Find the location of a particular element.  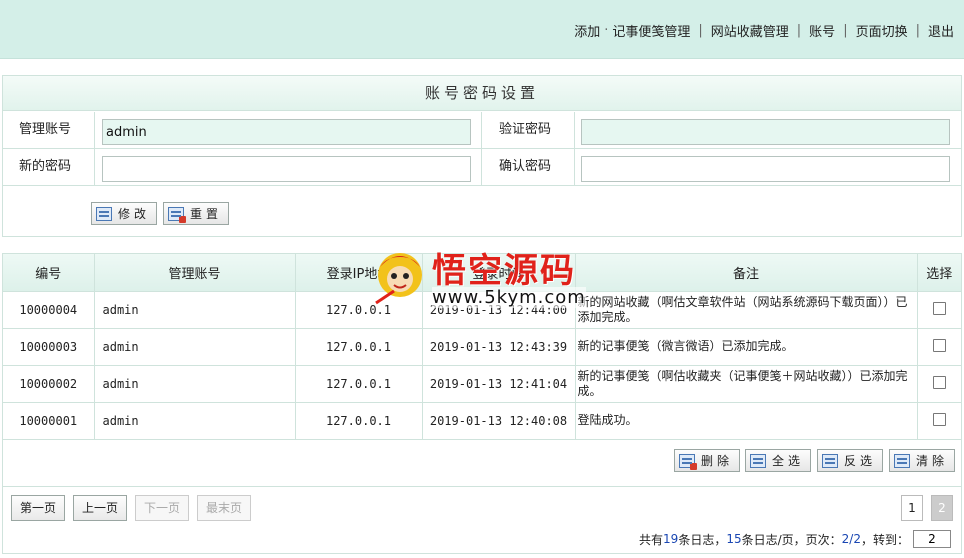

select-all-button-label: 全选 is located at coordinates (788, 461).